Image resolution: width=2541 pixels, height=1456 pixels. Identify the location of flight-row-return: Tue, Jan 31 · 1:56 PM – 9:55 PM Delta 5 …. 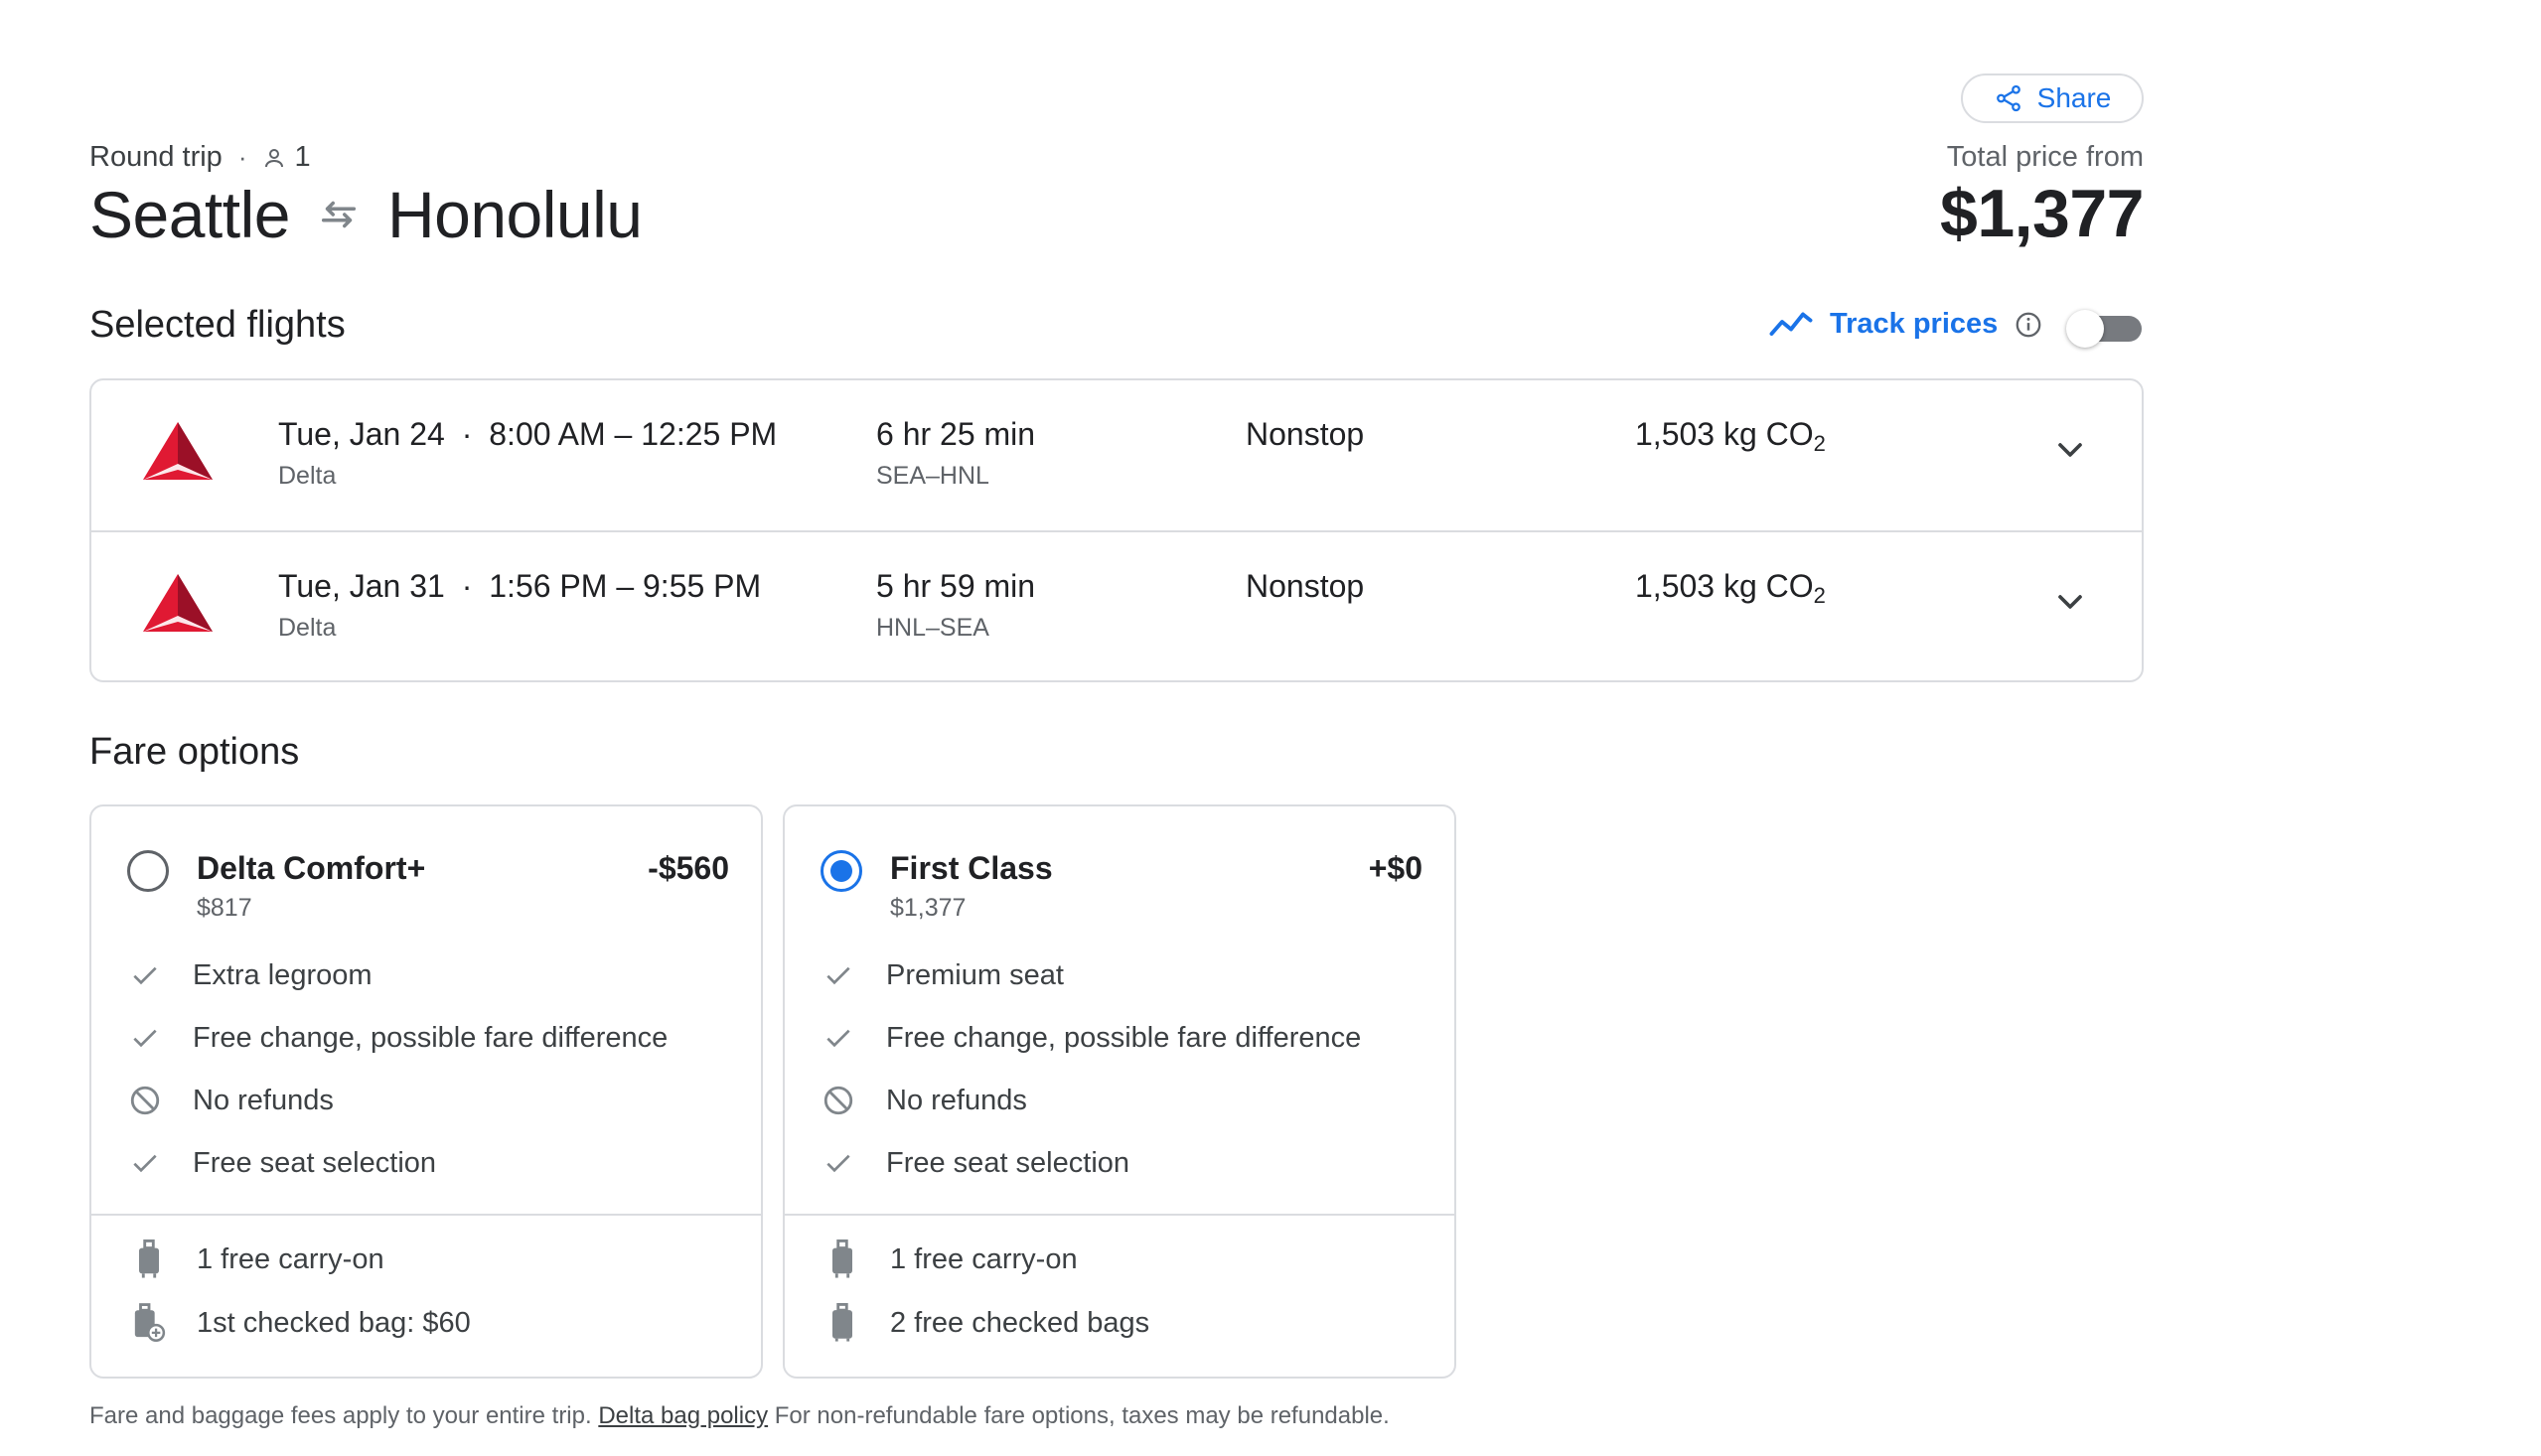
(1116, 605).